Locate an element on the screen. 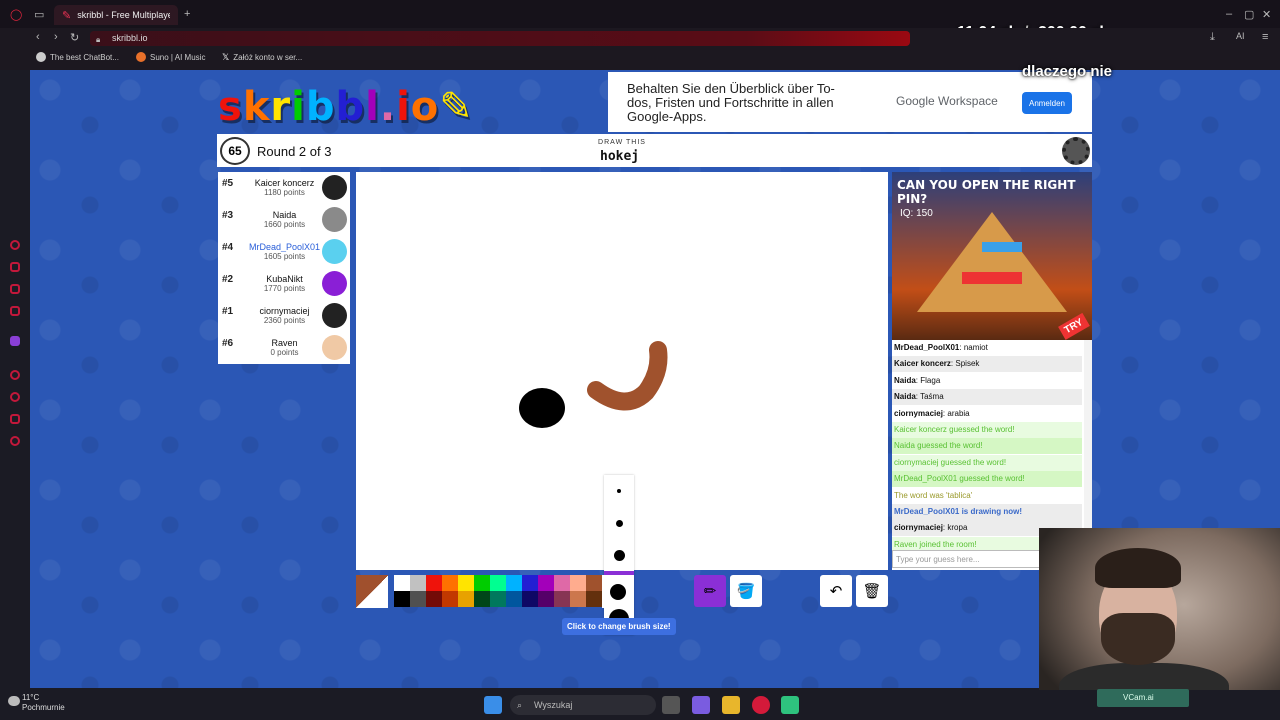 Image resolution: width=1280 pixels, height=720 pixels. bookmark-suno: Suno | AI Music is located at coordinates (170, 57).